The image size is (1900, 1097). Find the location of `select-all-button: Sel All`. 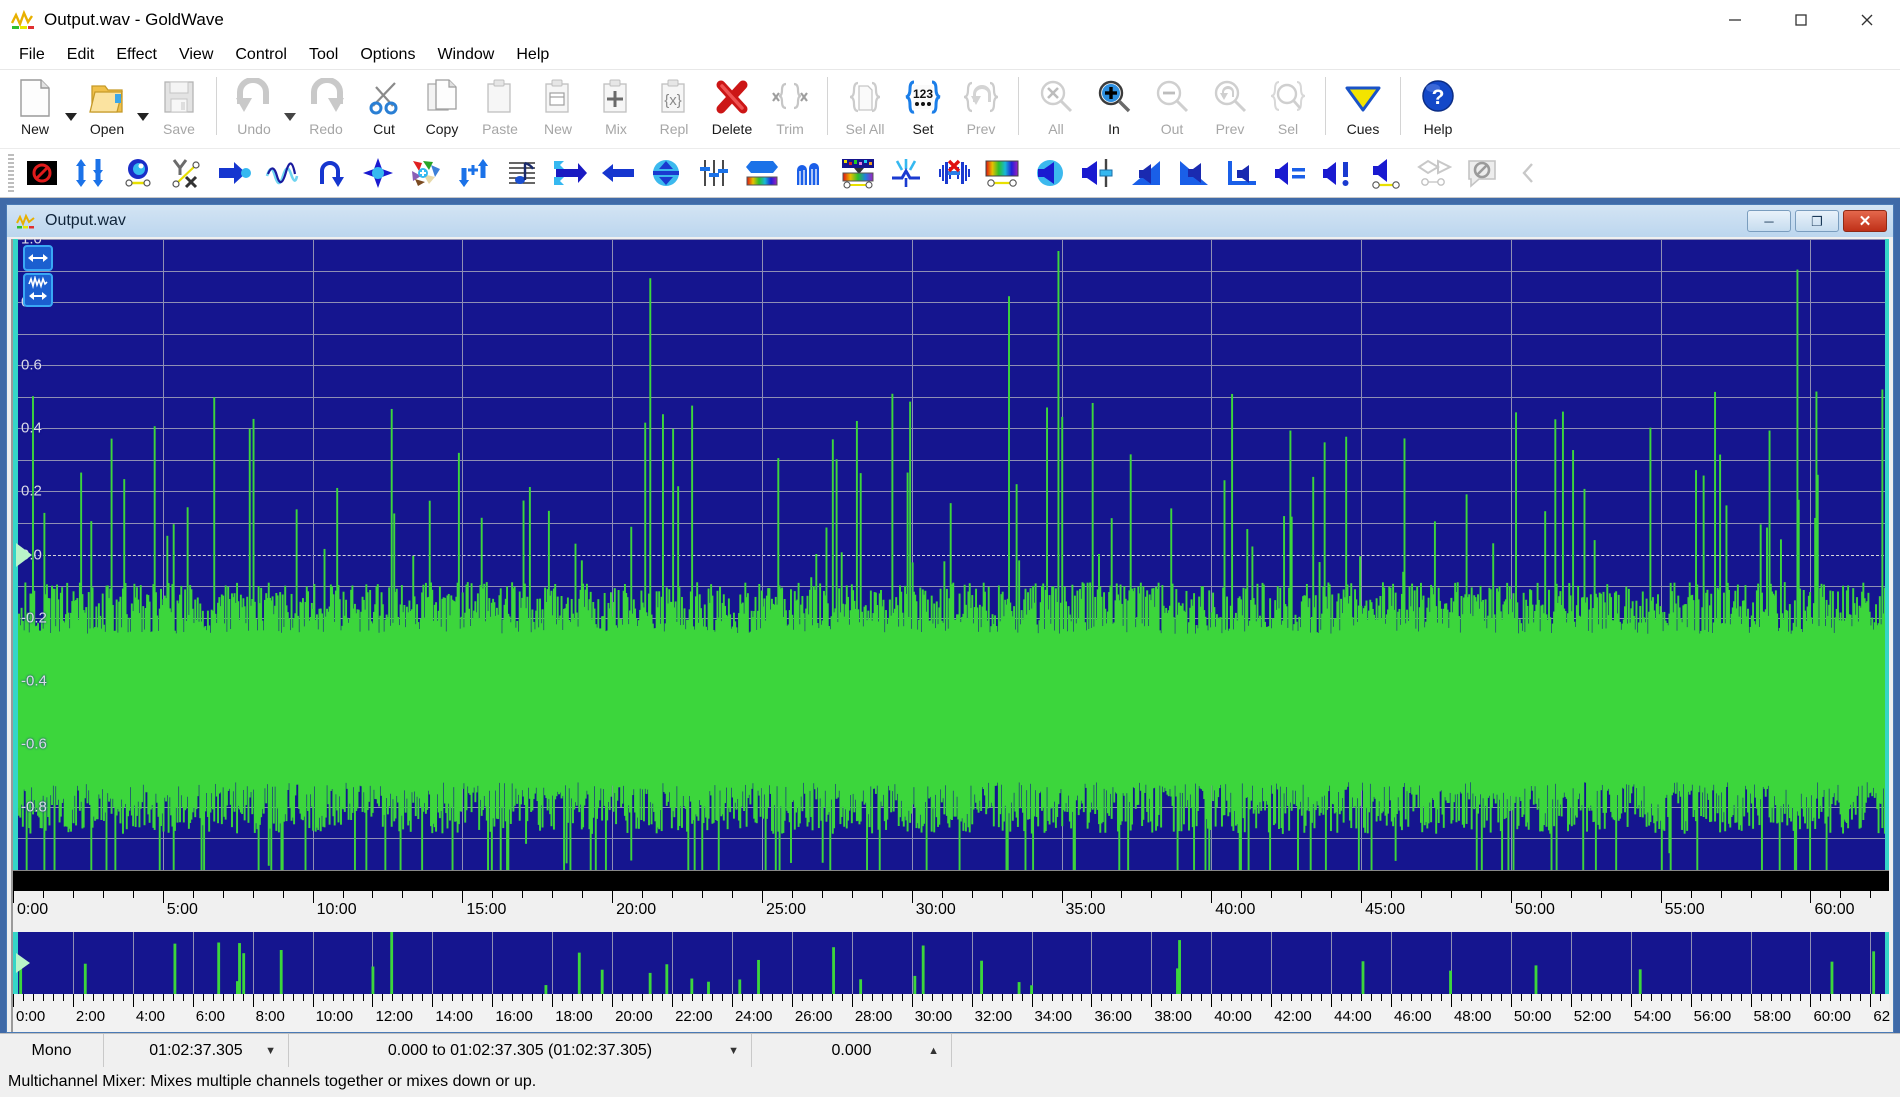

select-all-button: Sel All is located at coordinates (865, 110).